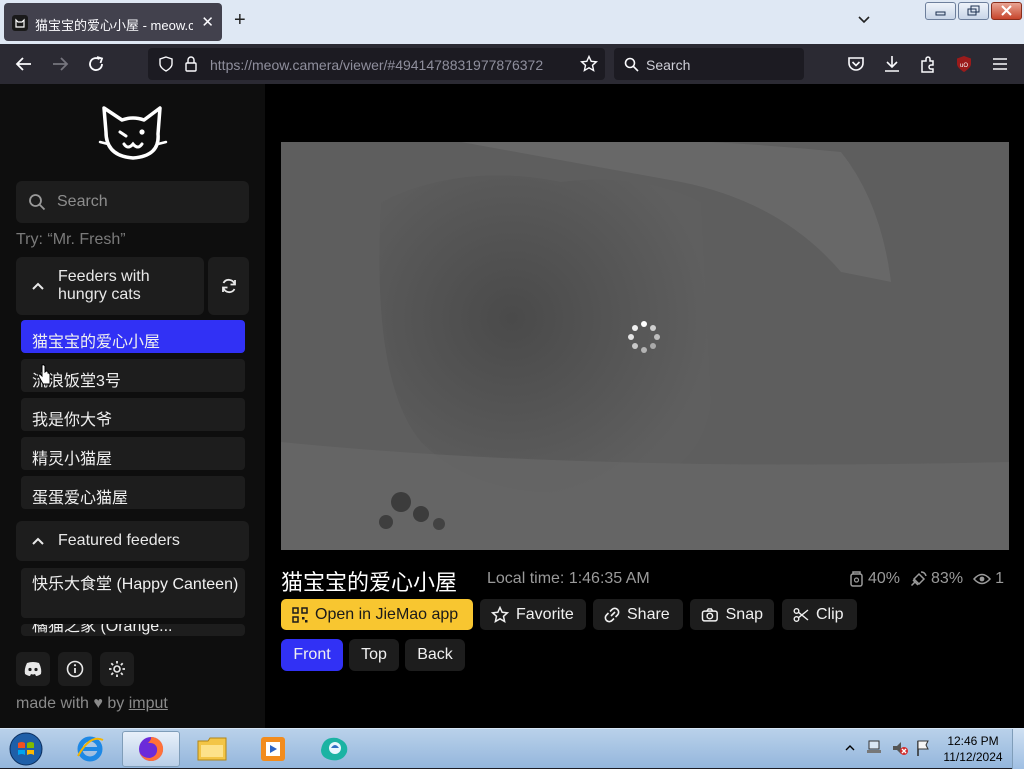 This screenshot has height=769, width=1024. What do you see at coordinates (60, 64) in the screenshot?
I see `forward-icon` at bounding box center [60, 64].